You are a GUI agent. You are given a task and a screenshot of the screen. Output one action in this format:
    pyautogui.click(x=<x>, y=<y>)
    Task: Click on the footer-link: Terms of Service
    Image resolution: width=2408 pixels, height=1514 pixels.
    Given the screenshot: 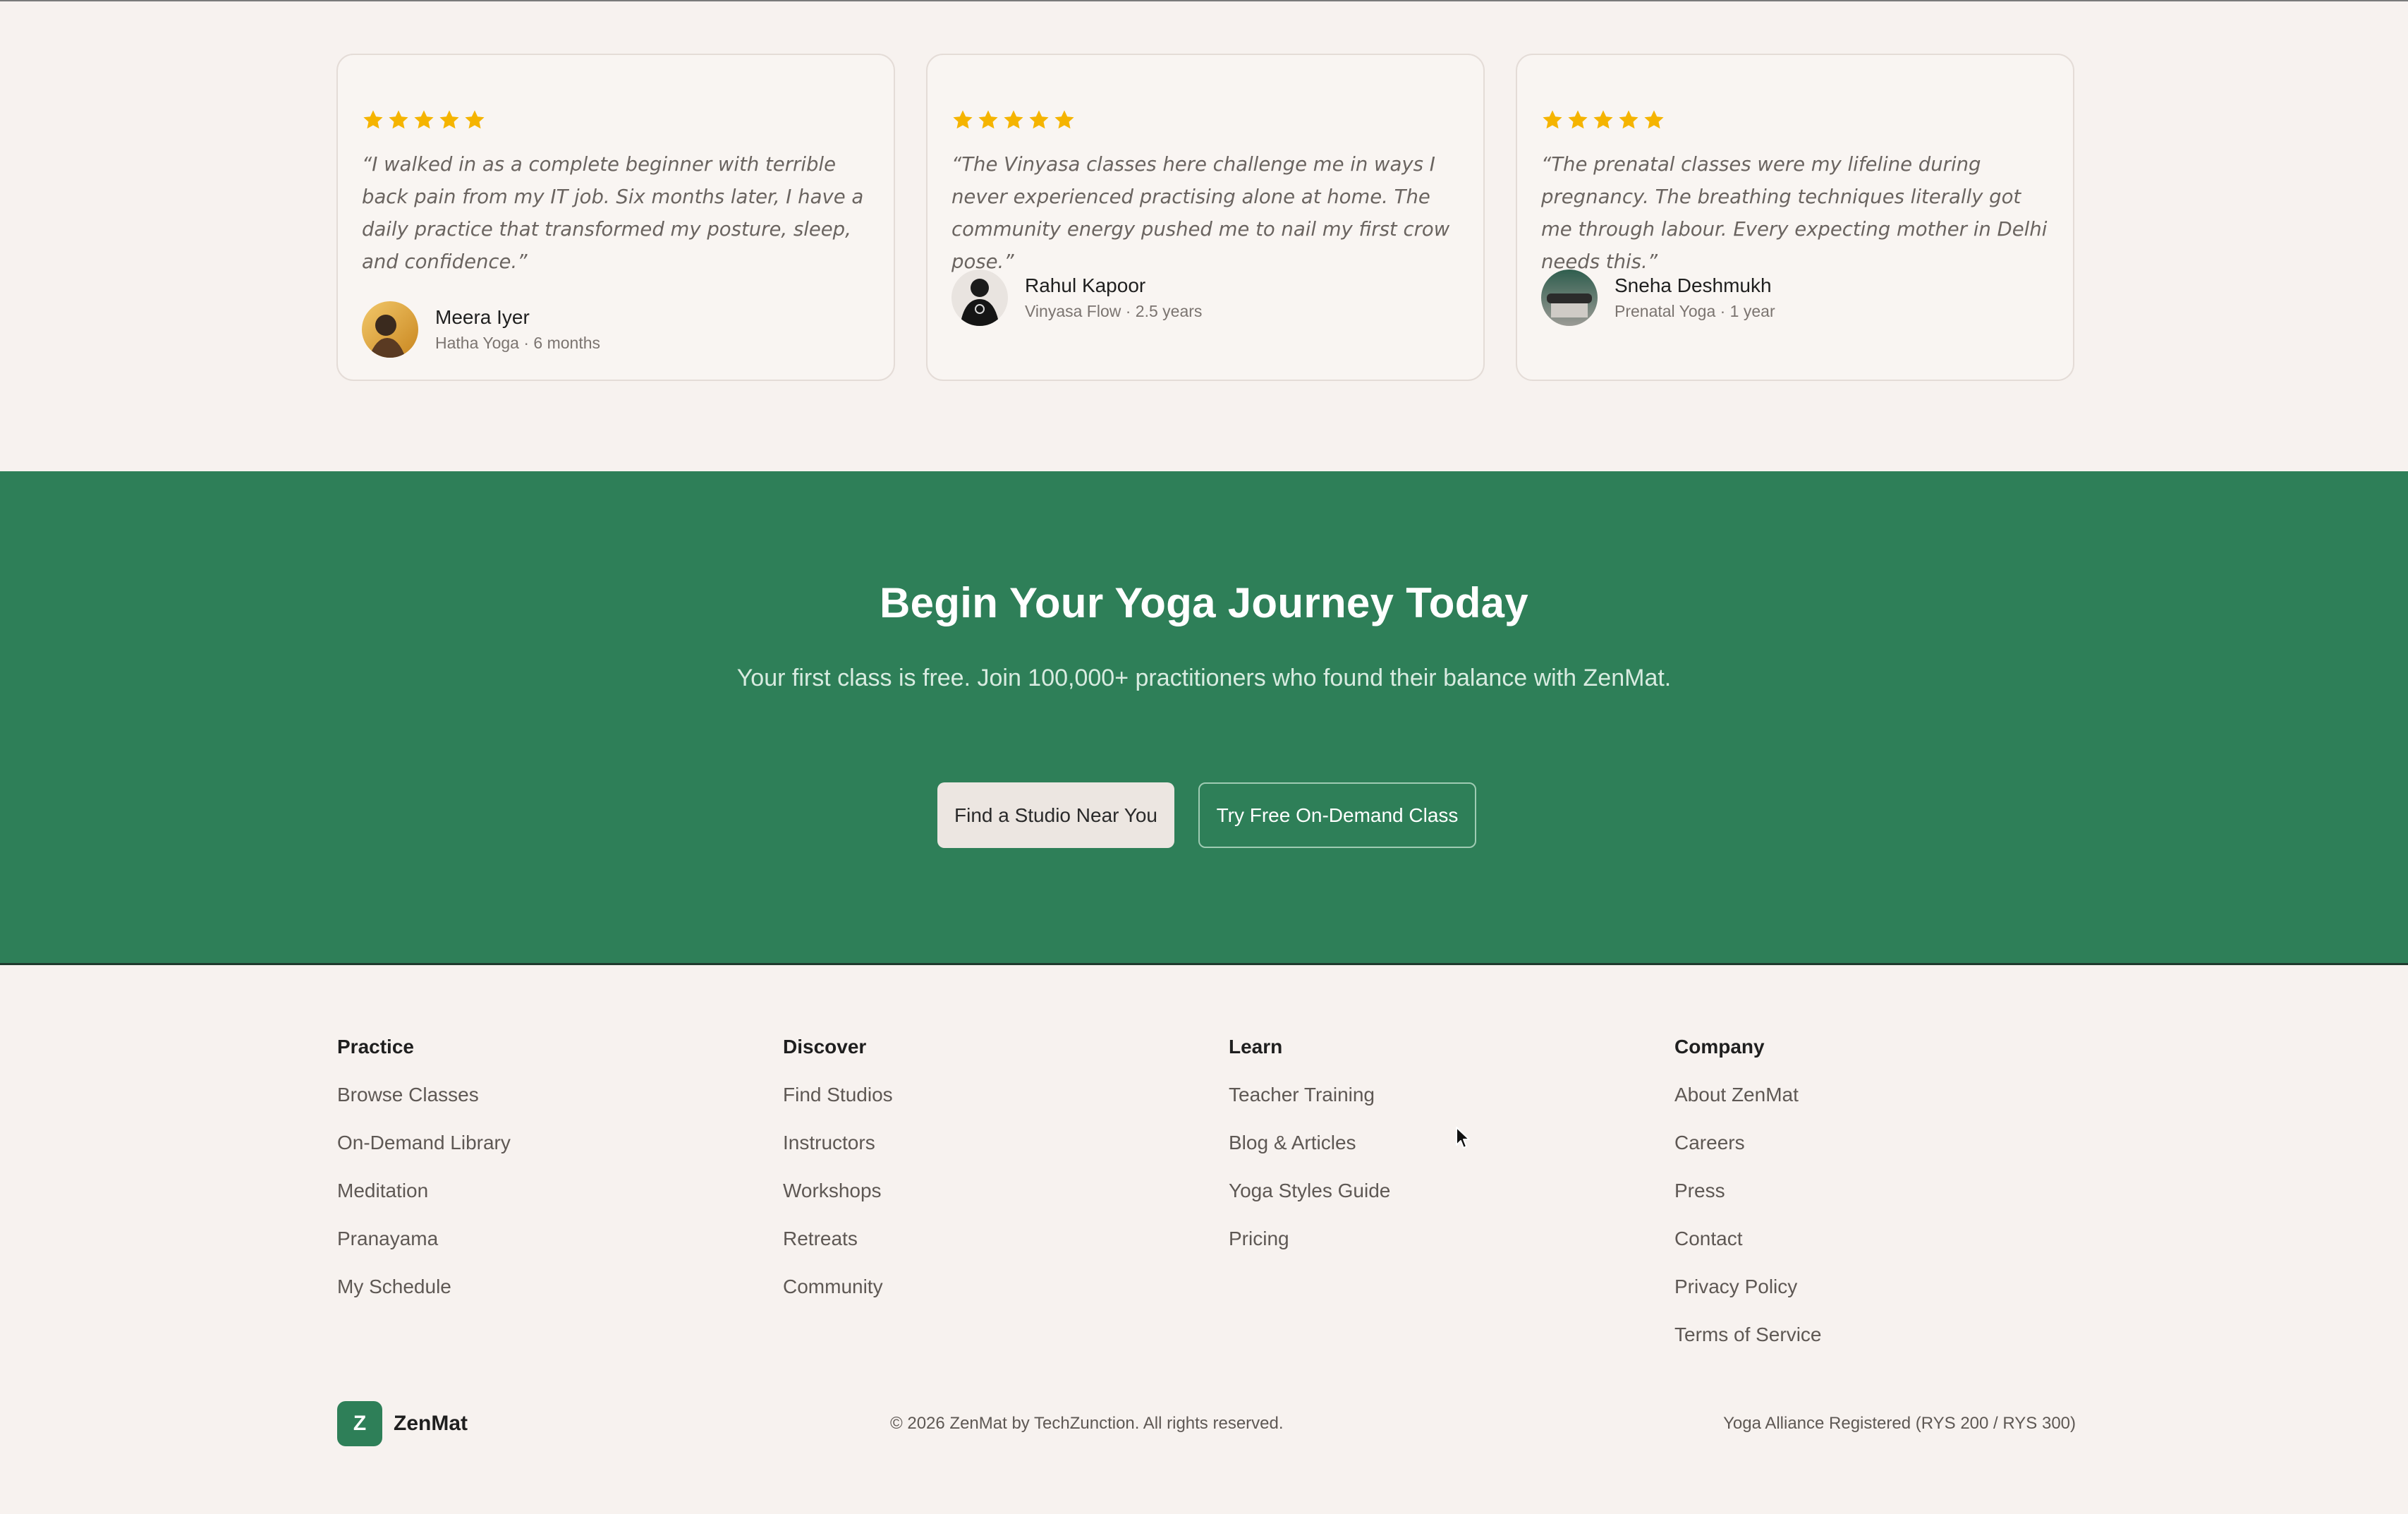 What is the action you would take?
    pyautogui.click(x=1897, y=1345)
    